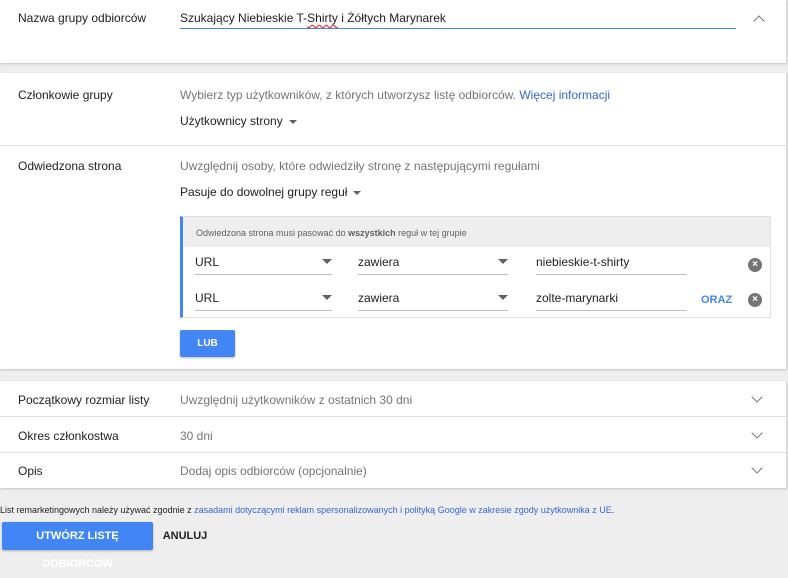  Describe the element at coordinates (391, 18) in the screenshot. I see `audience-name-text-end: i Żółtych Marynarek` at that location.